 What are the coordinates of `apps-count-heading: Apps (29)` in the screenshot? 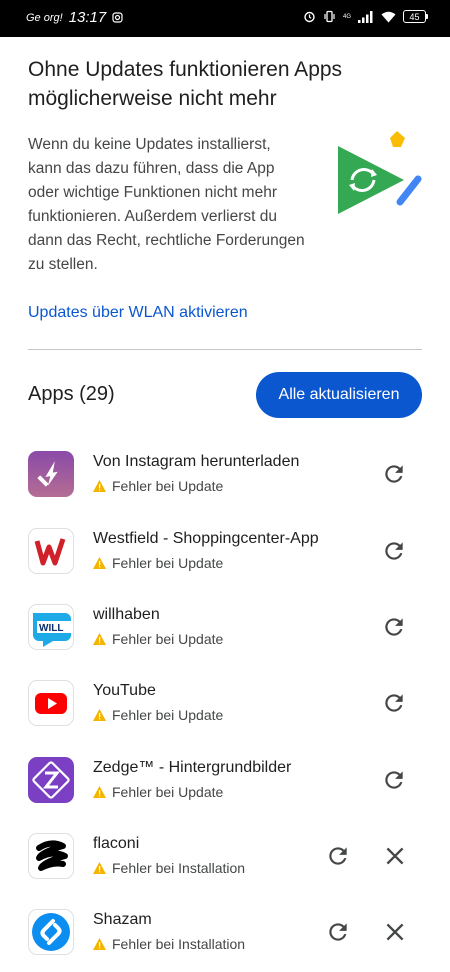 It's located at (71, 394).